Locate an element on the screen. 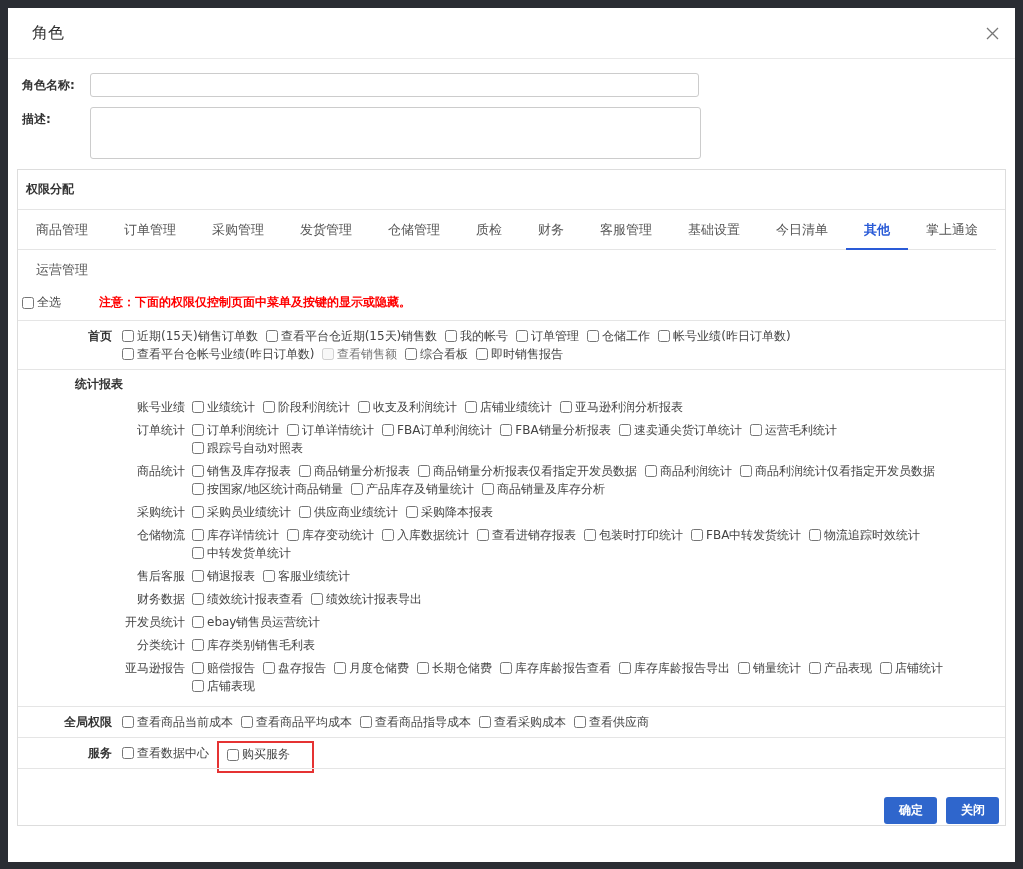 The width and height of the screenshot is (1023, 869). tab: 商品管理 is located at coordinates (62, 230).